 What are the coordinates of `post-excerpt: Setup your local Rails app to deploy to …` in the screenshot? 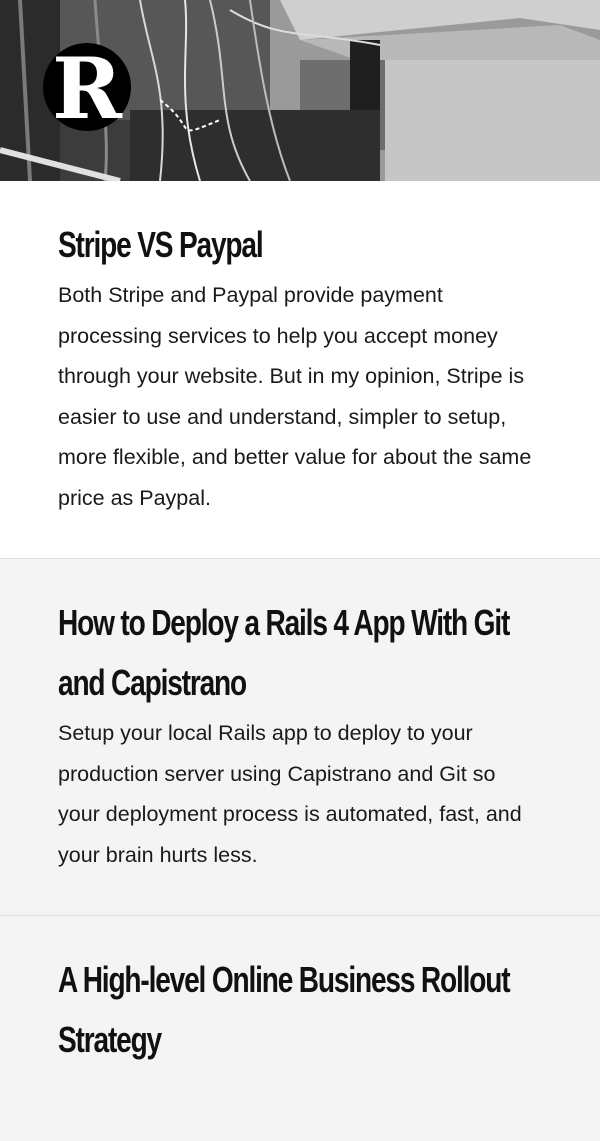 It's located at (290, 794).